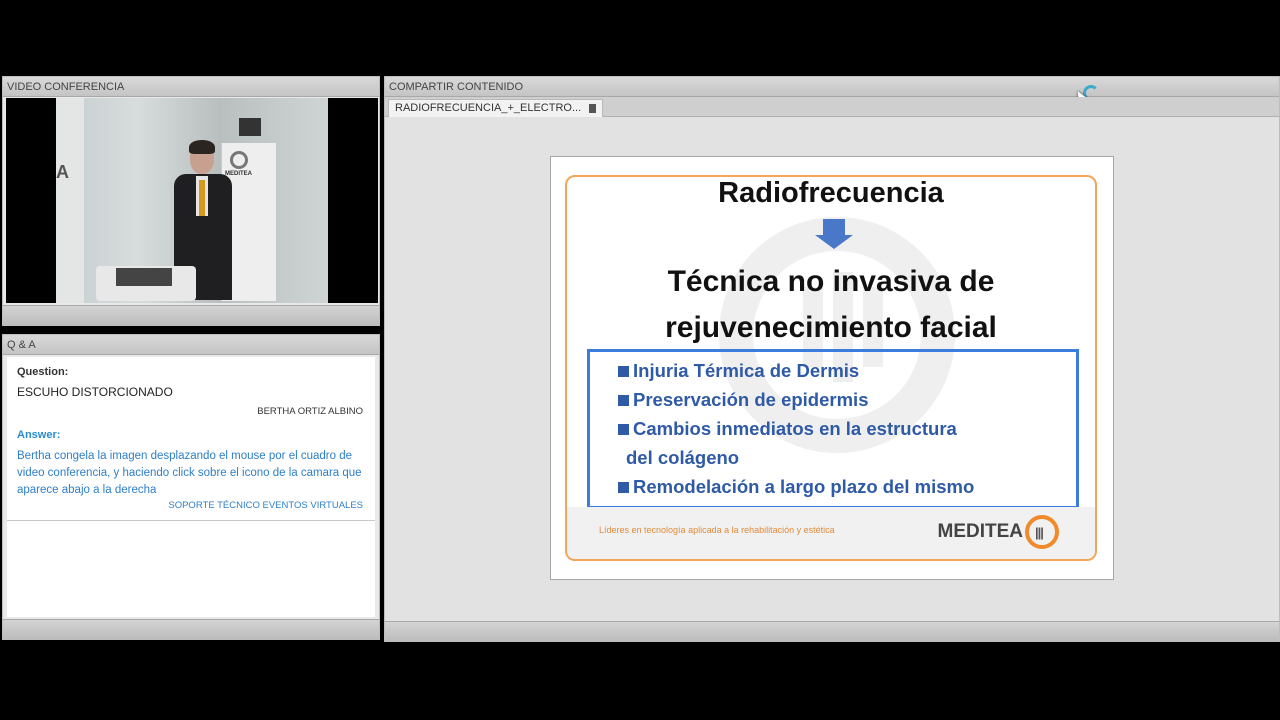  I want to click on video-panel-title: VIDEO CONFERENCIA, so click(191, 87).